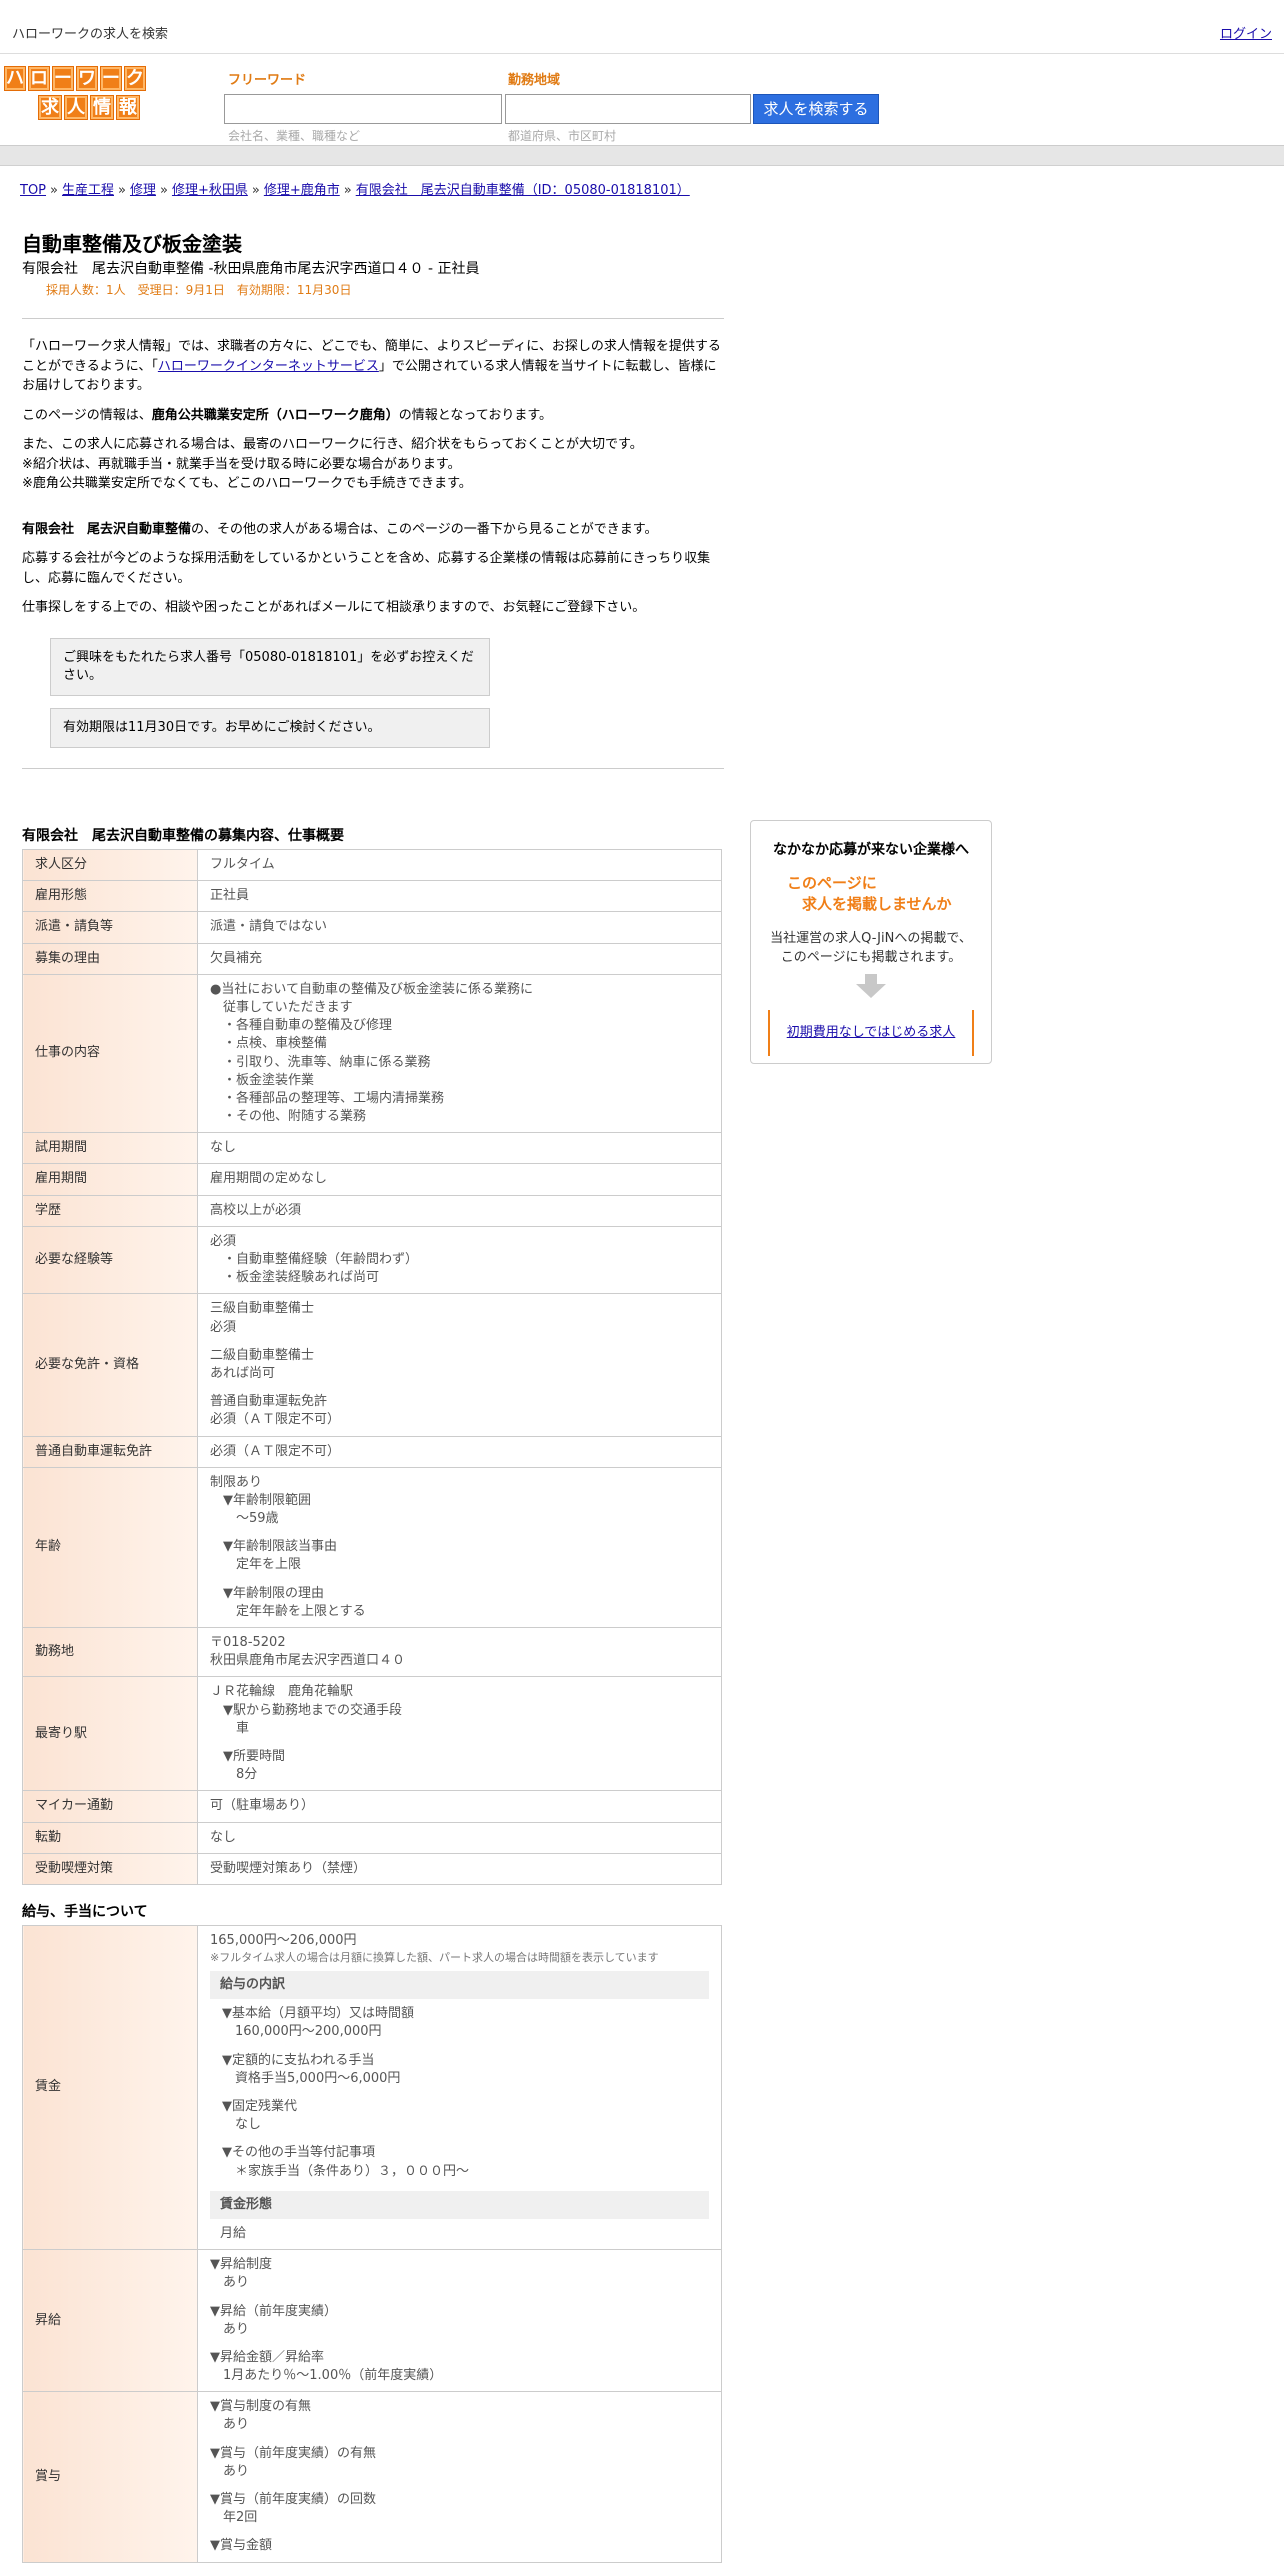 The image size is (1284, 2568). What do you see at coordinates (871, 850) in the screenshot?
I see `advert-heading: なかなか応募が来ない企業様へ` at bounding box center [871, 850].